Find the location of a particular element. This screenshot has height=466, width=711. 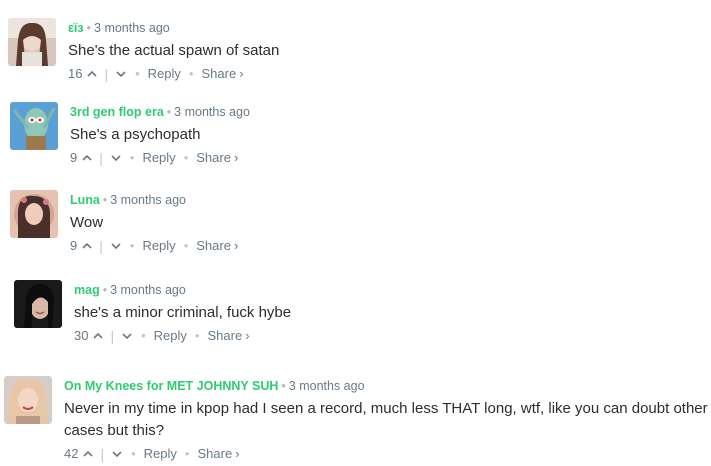

comment-header: εïз • 3 months ago is located at coordinates (389, 28).